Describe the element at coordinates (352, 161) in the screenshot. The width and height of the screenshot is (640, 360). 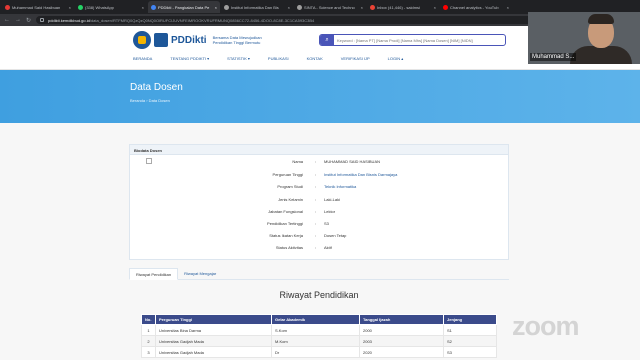
I see `bio-value: MUHAMMAD SAID HASIBUAN` at that location.